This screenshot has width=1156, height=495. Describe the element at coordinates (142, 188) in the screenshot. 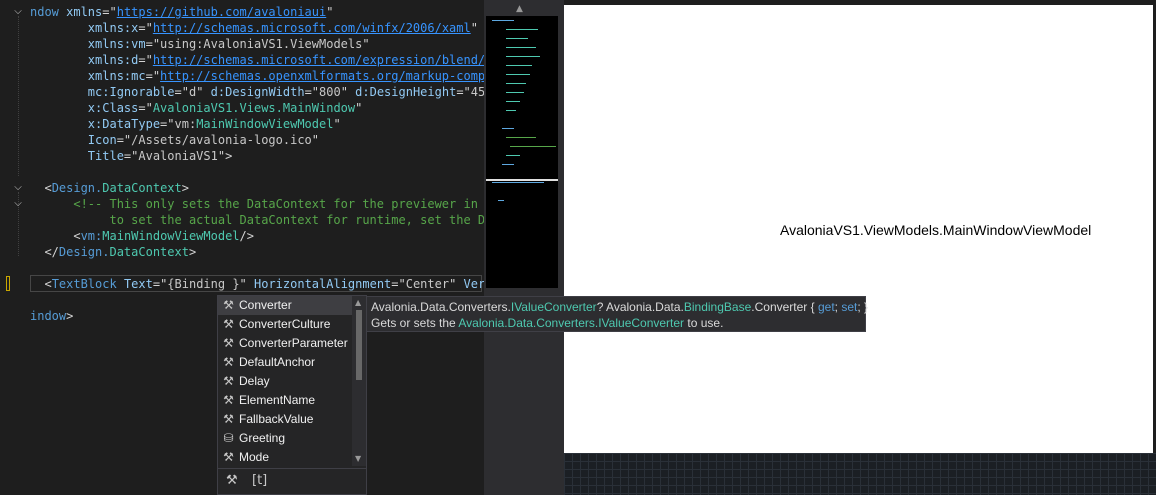

I see `code-token: DataContext` at that location.